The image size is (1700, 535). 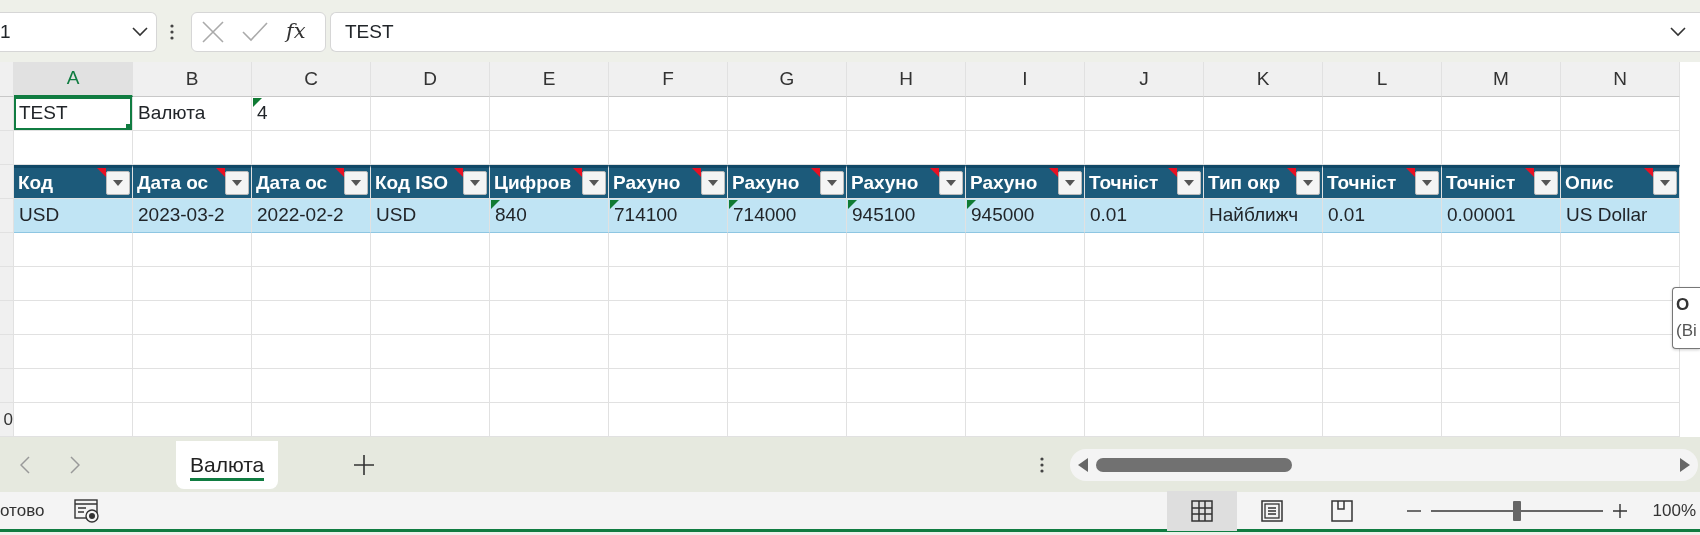 What do you see at coordinates (192, 113) in the screenshot?
I see `table-cell: Валюта` at bounding box center [192, 113].